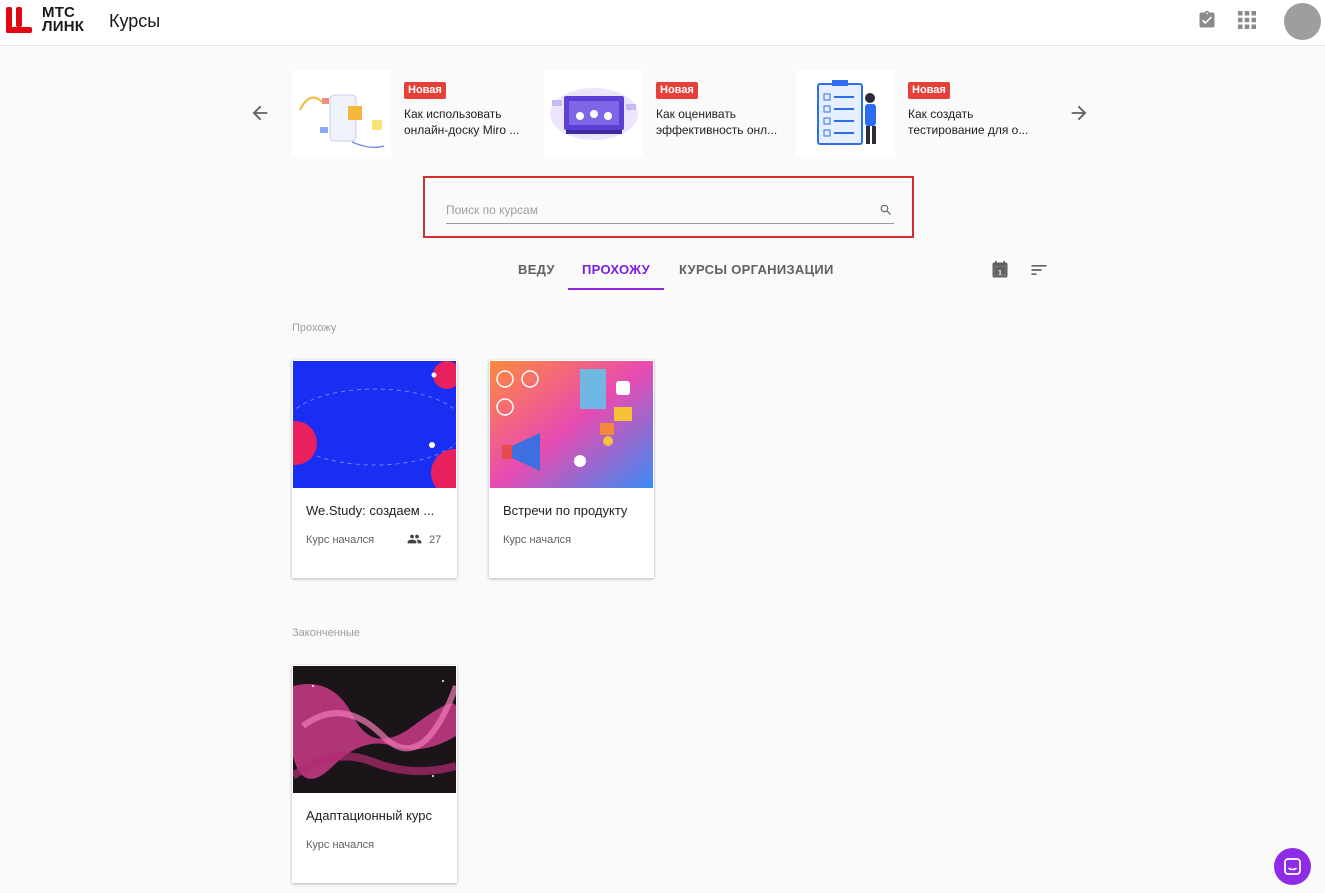  What do you see at coordinates (662, 23) in the screenshot?
I see `app-header: МТС ЛИНК Курсы` at bounding box center [662, 23].